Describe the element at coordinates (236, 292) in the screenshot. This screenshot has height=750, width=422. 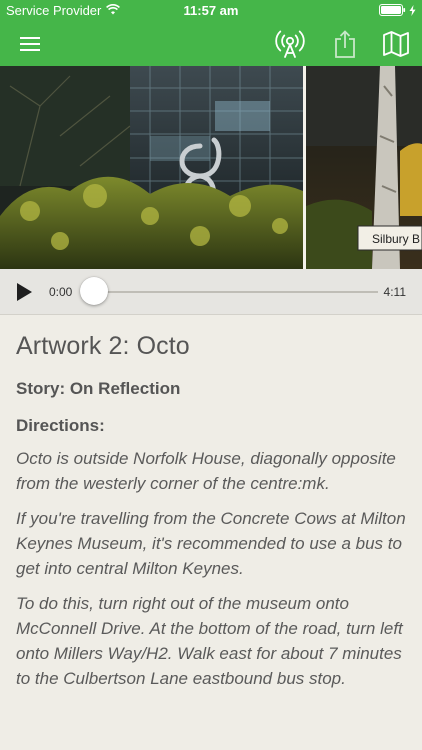
I see `progress-track` at that location.